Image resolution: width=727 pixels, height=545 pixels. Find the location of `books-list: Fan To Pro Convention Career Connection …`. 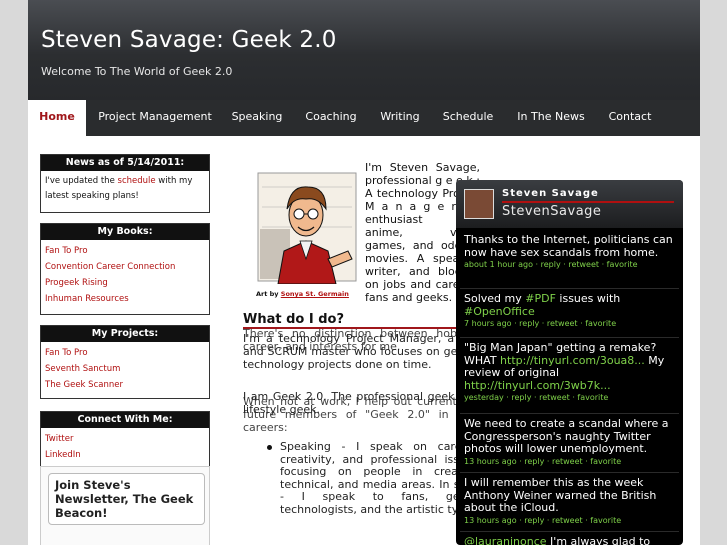

books-list: Fan To Pro Convention Career Connection … is located at coordinates (125, 275).